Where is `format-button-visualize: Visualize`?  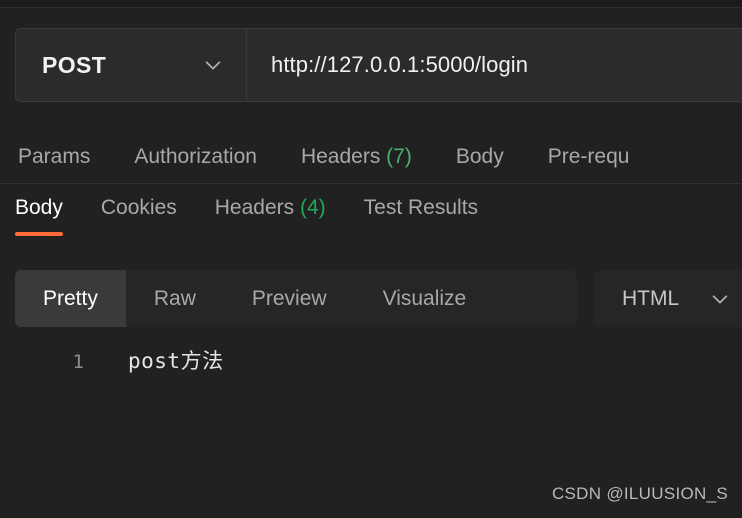
format-button-visualize: Visualize is located at coordinates (425, 298).